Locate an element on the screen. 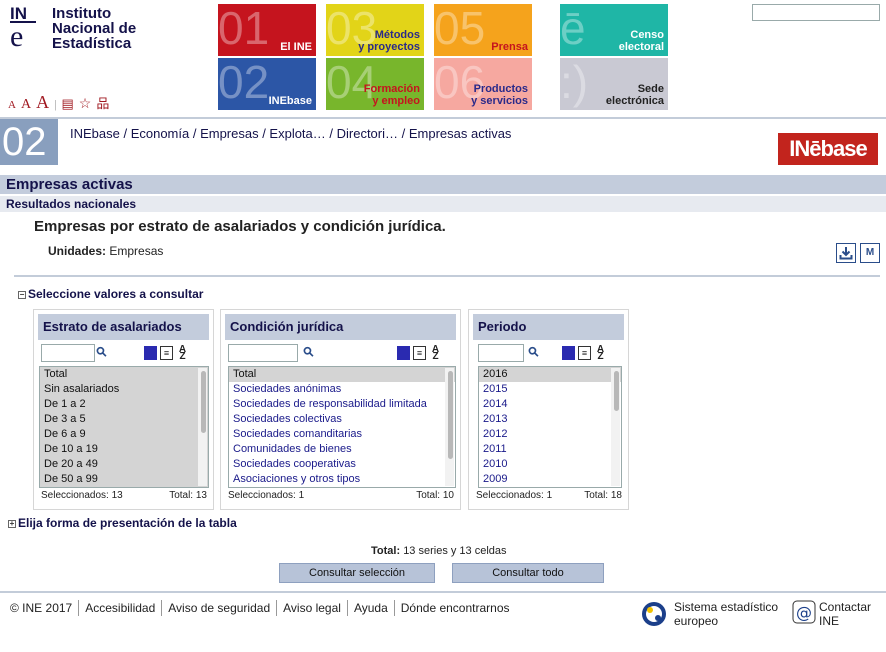 The height and width of the screenshot is (652, 886). select-values-label: Seleccione valores a consultar is located at coordinates (116, 294).